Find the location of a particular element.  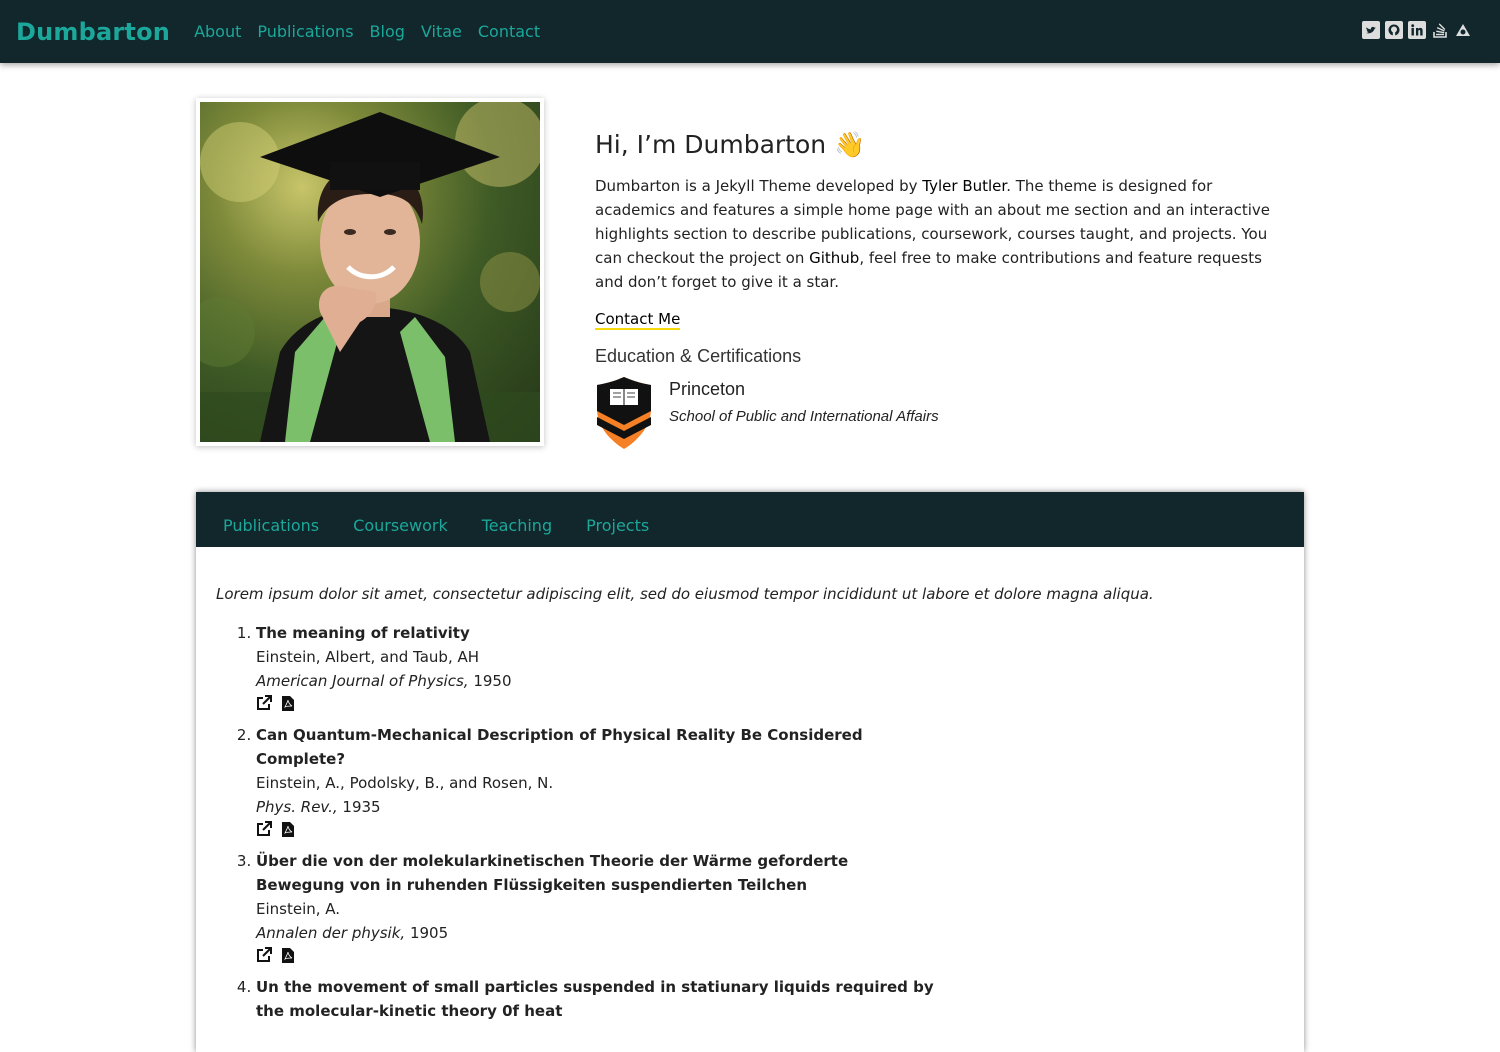

nav-blog: Blog is located at coordinates (387, 31).